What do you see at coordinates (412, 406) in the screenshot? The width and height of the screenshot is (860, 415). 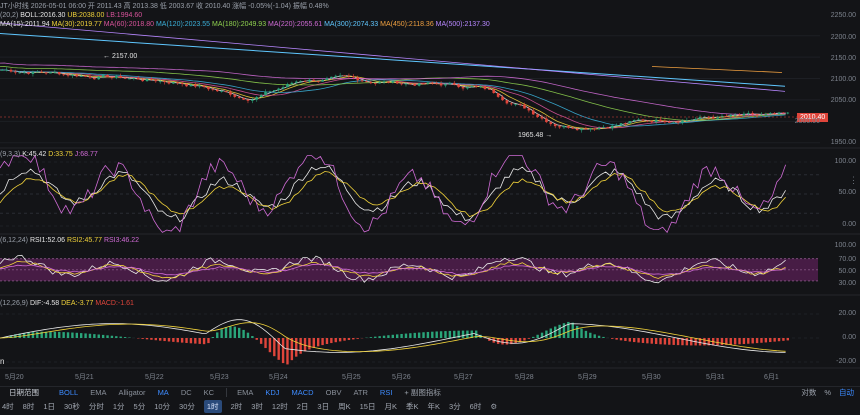 I see `timeframe-18: 季K` at bounding box center [412, 406].